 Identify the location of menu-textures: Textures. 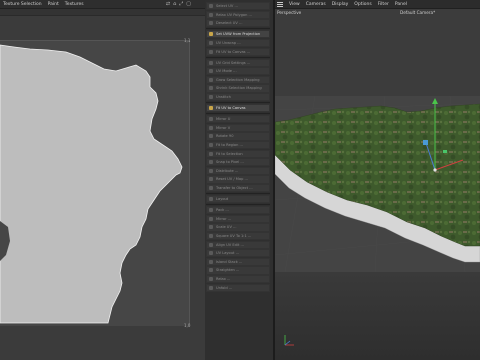
(74, 4).